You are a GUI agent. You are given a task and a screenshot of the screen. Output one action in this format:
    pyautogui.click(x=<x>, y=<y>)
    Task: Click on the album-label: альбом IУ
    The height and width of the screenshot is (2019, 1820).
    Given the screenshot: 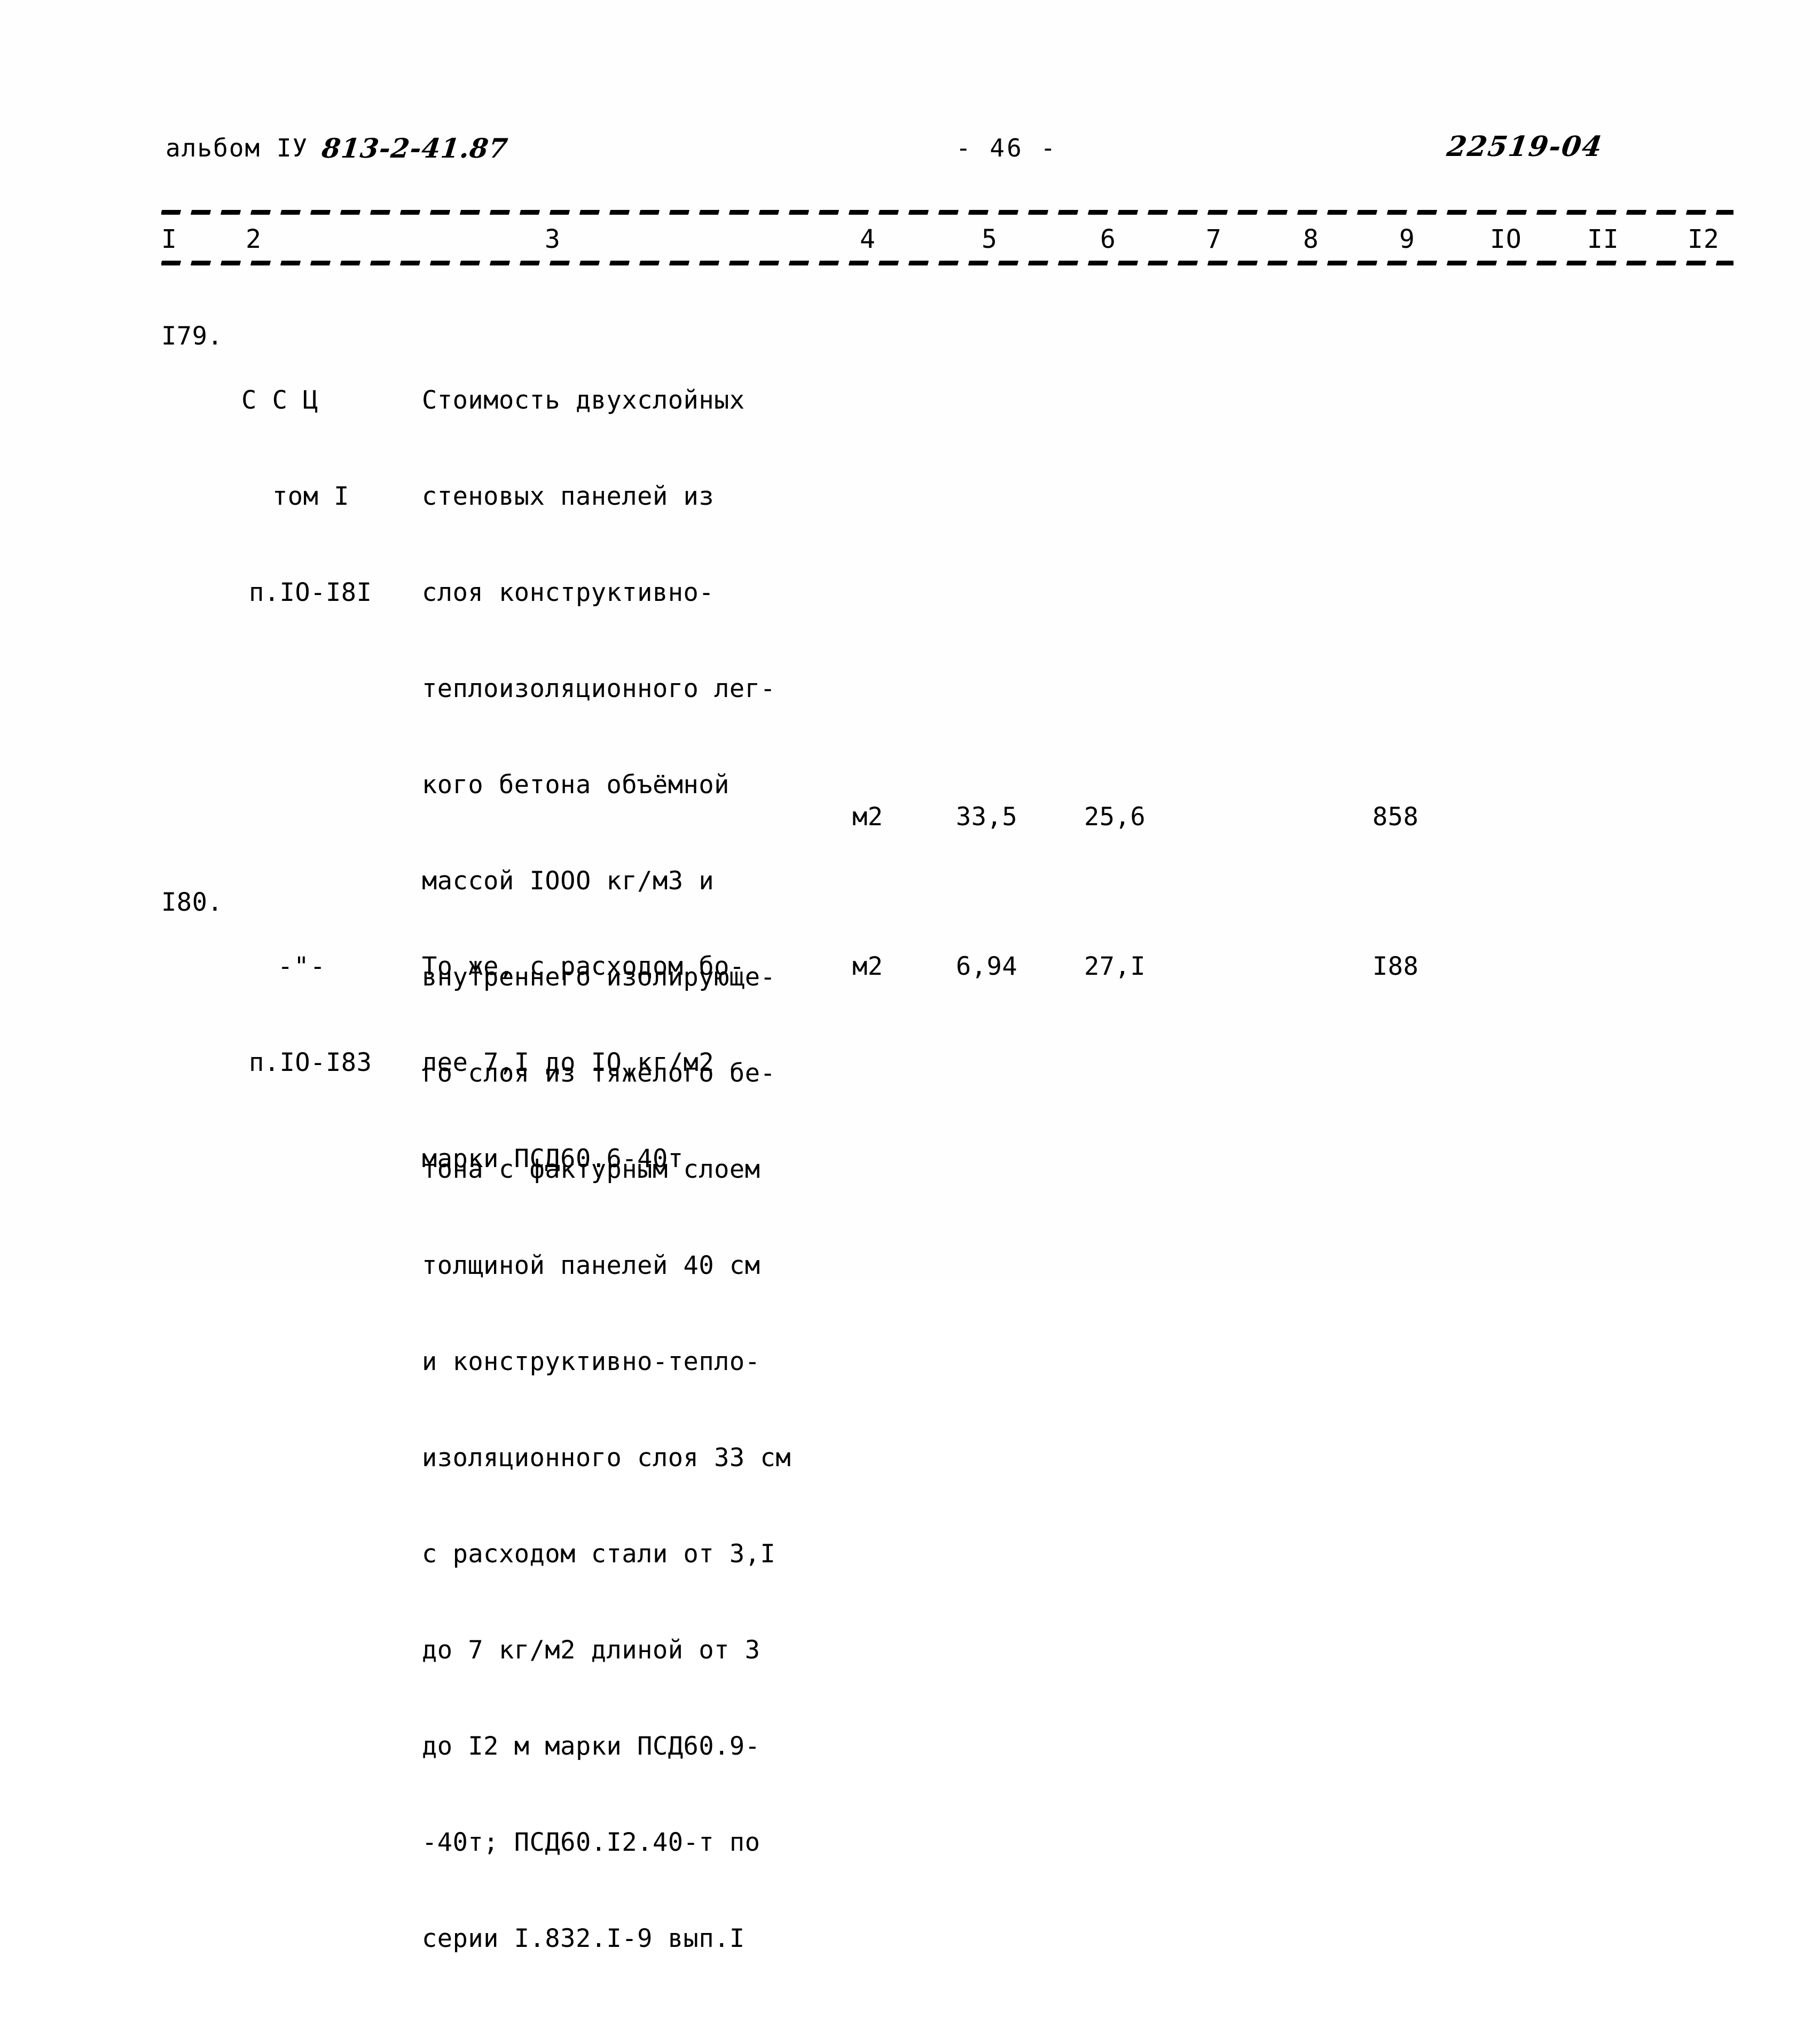 What is the action you would take?
    pyautogui.click(x=237, y=148)
    